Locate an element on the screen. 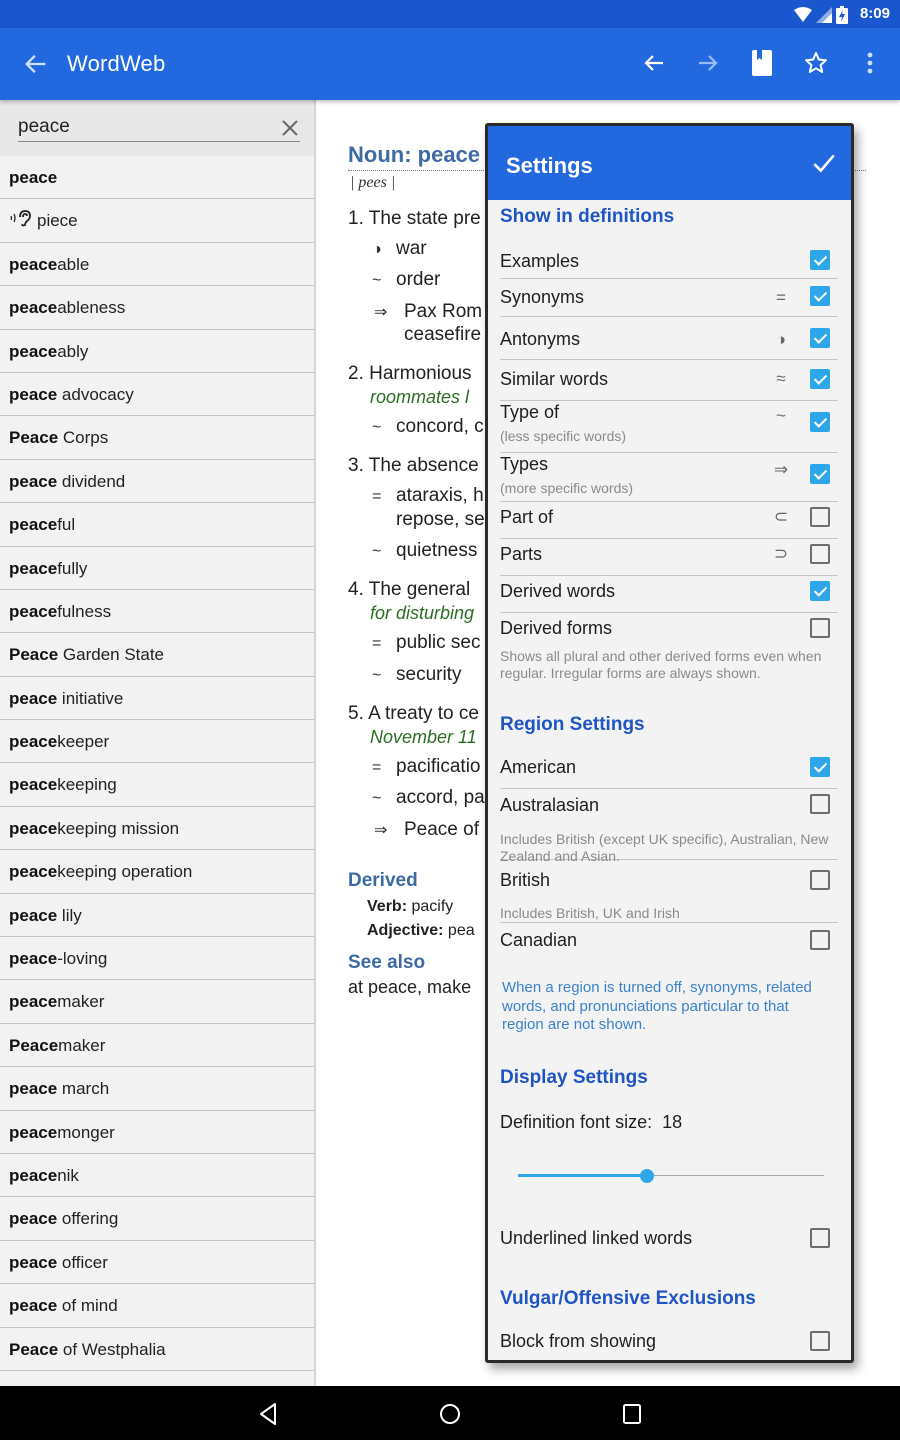 The width and height of the screenshot is (900, 1440). back-arrow-icon is located at coordinates (36, 64).